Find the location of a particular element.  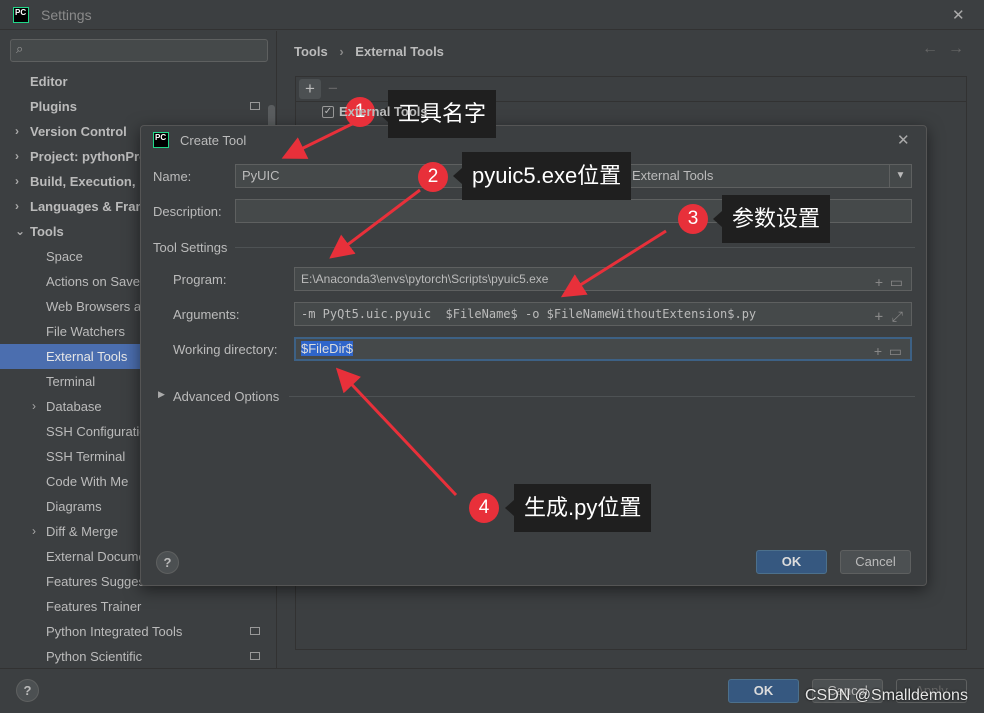

watermark: CSDN @Smalldemons is located at coordinates (886, 695).